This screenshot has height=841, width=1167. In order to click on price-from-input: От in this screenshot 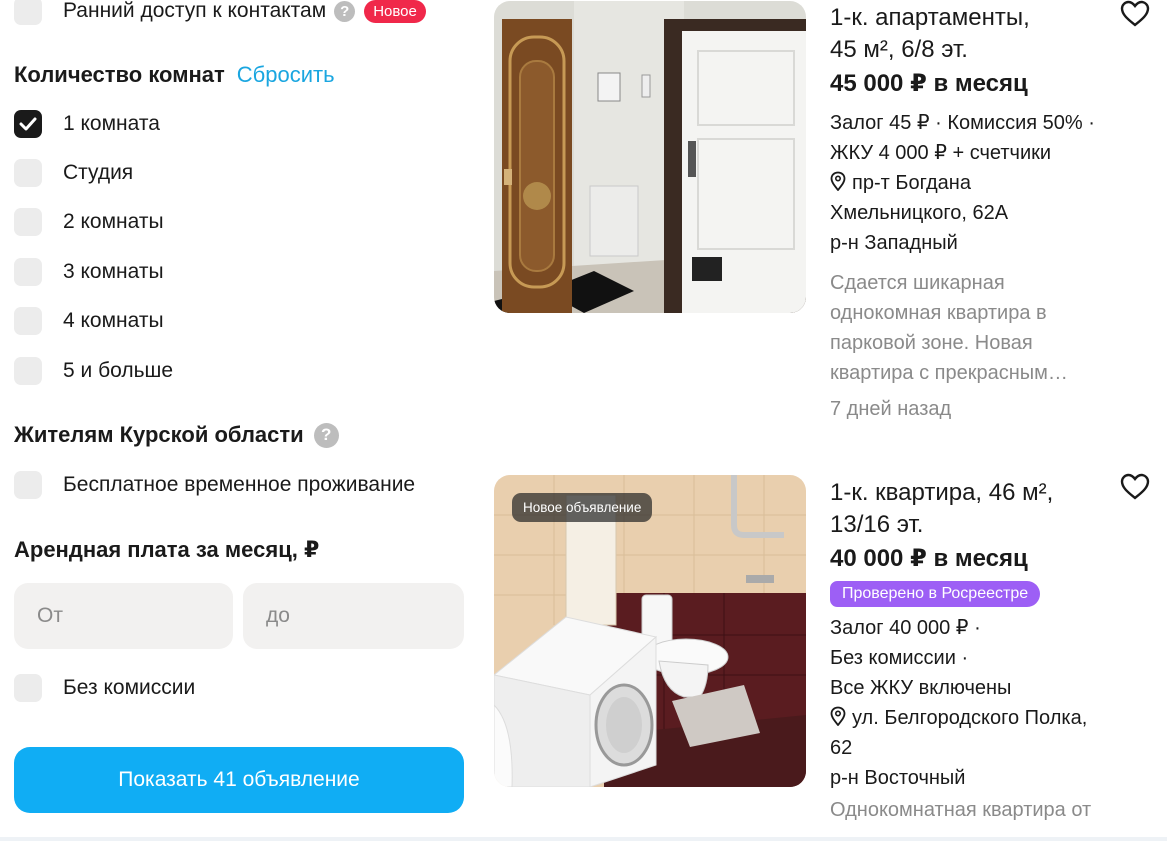, I will do `click(123, 616)`.